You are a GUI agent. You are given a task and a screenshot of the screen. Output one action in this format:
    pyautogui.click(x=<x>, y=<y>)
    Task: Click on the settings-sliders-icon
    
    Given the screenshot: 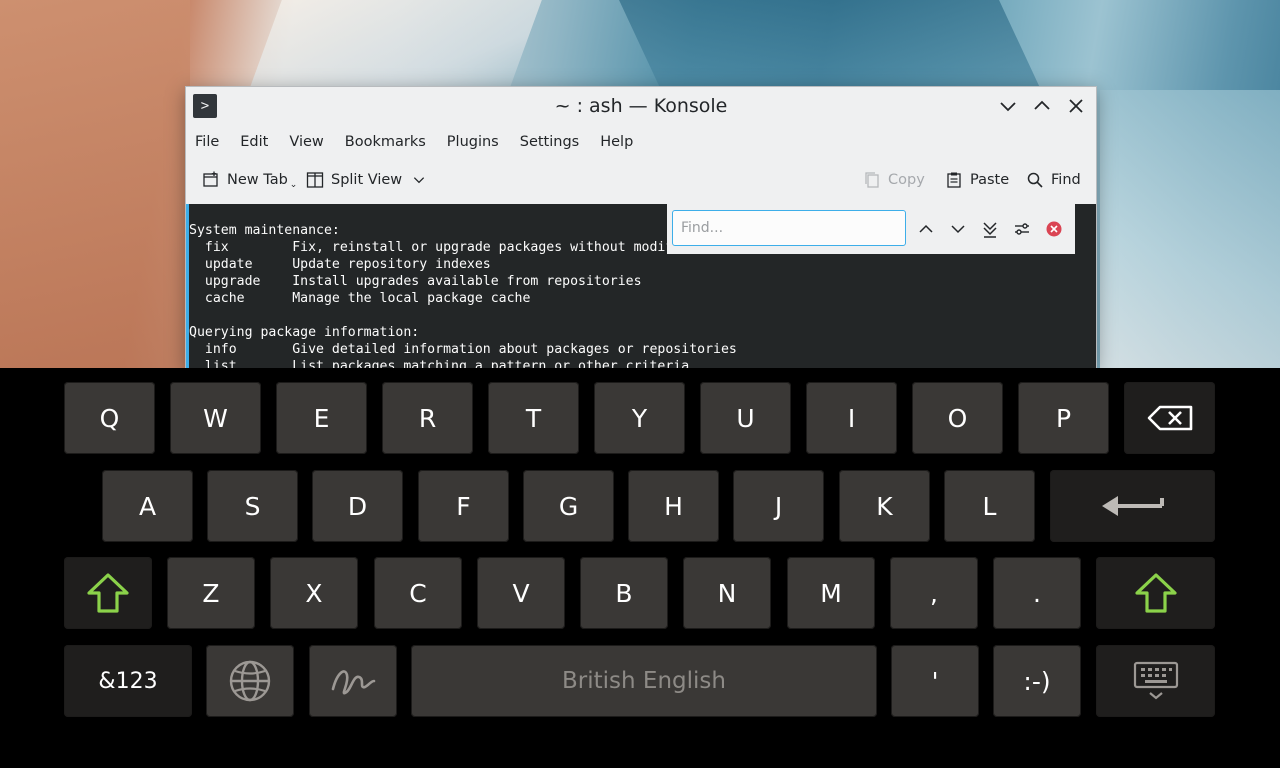 What is the action you would take?
    pyautogui.click(x=1022, y=229)
    